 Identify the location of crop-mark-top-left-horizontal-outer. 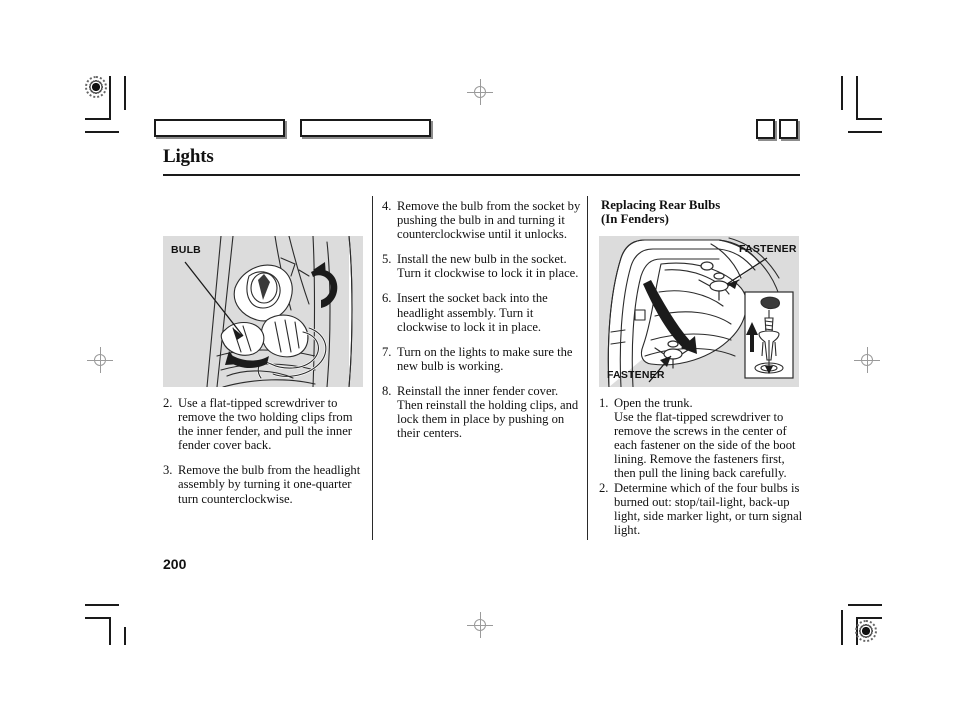
(102, 132).